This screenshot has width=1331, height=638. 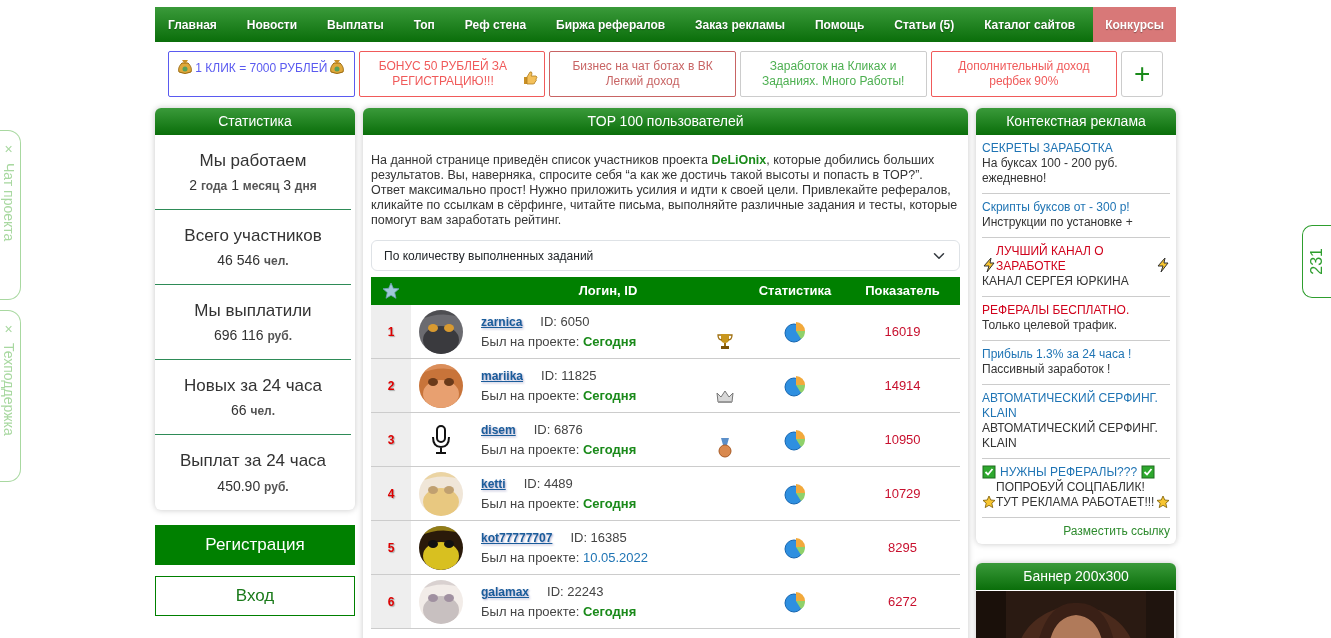 I want to click on user-id: ID: 6050, so click(x=565, y=321).